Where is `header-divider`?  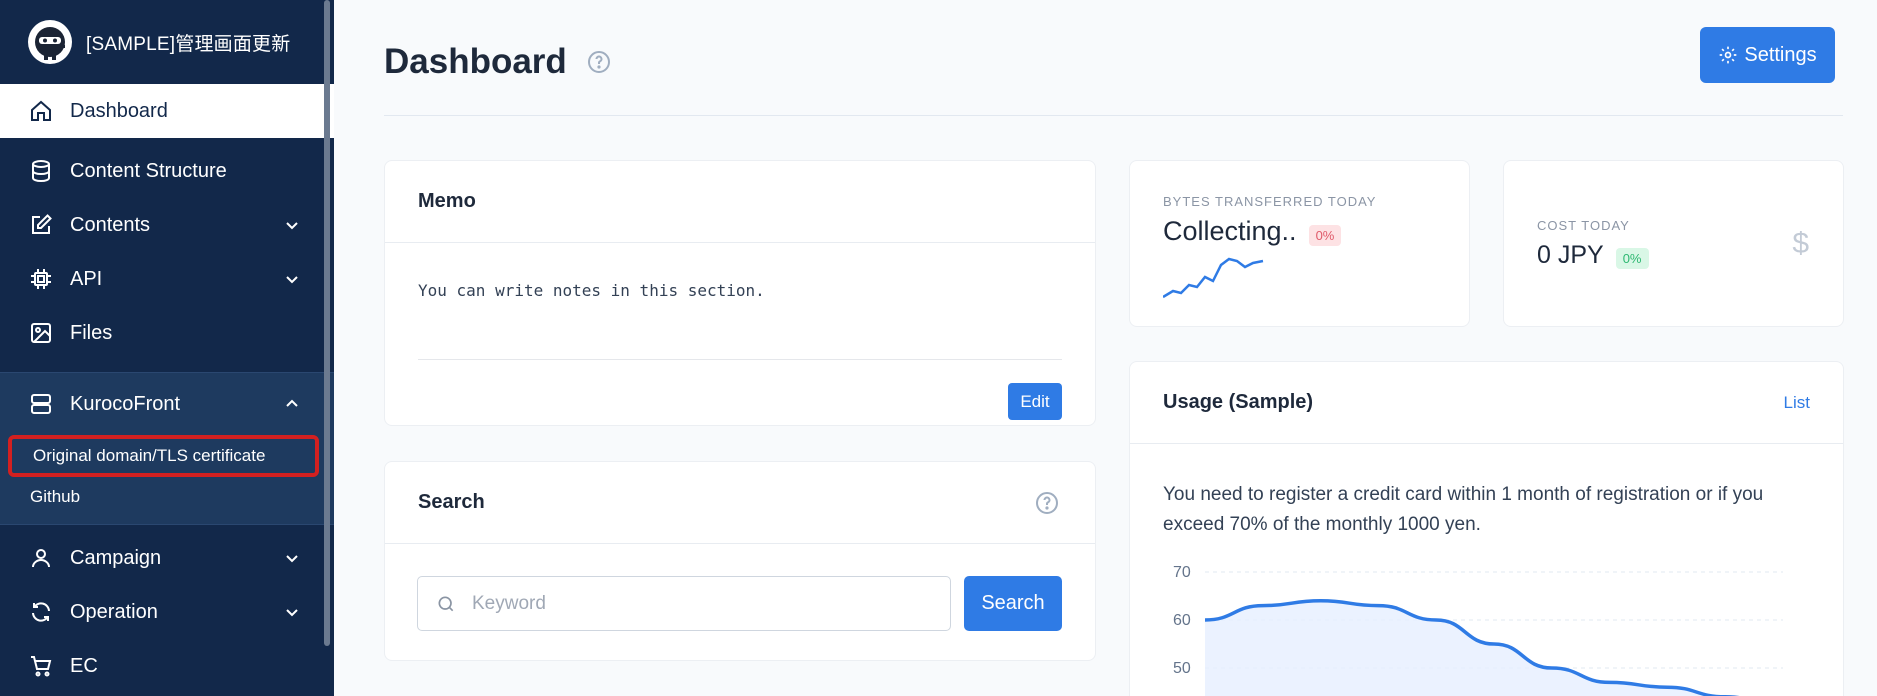
header-divider is located at coordinates (1113, 115).